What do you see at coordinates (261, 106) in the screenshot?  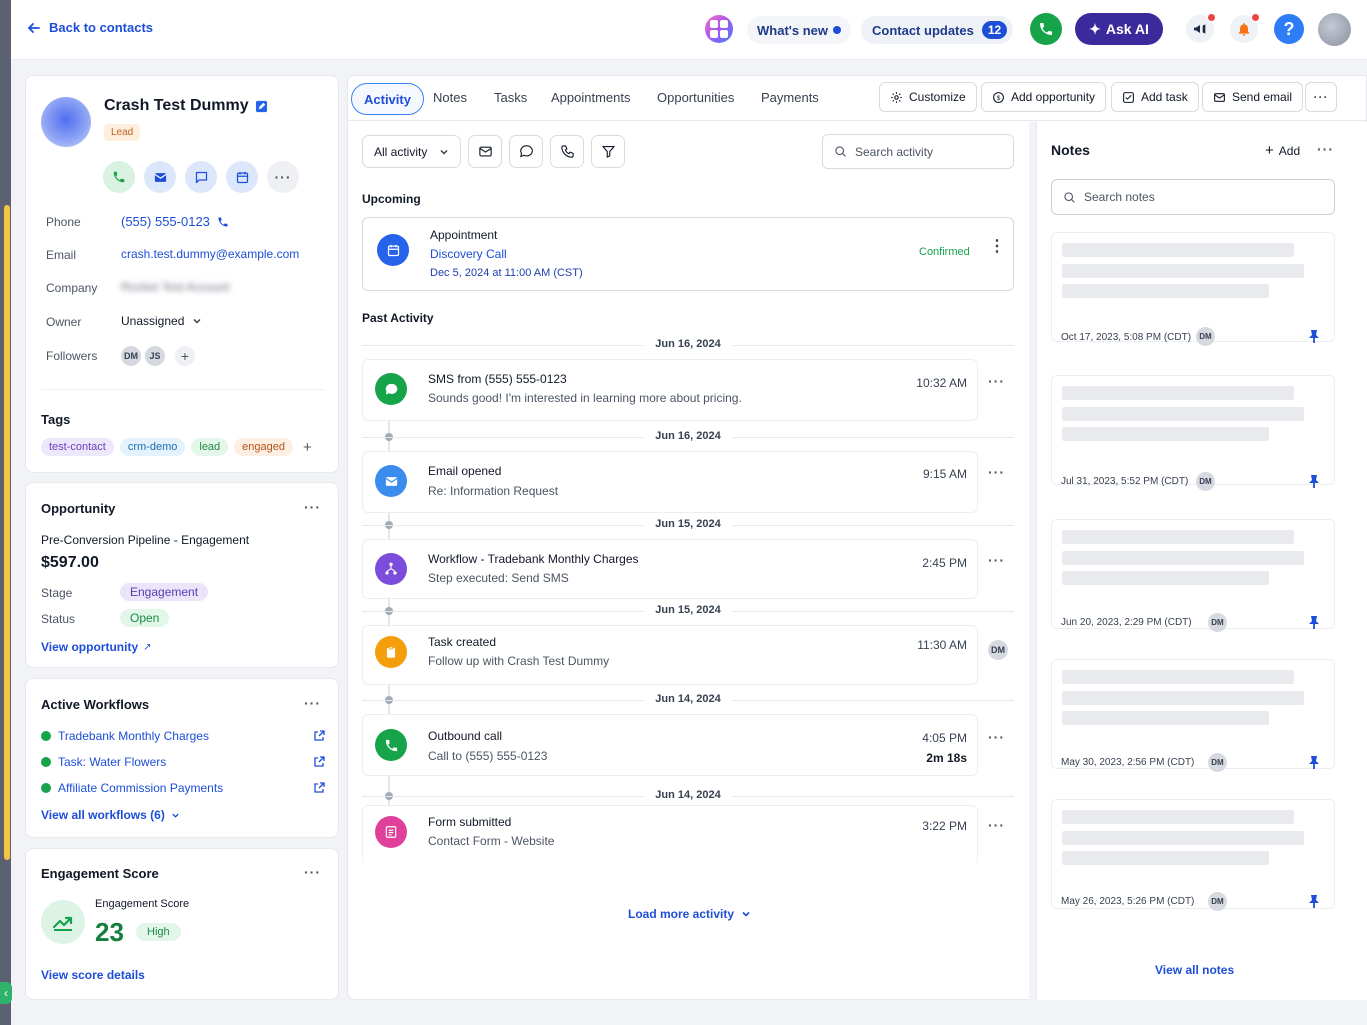 I see `edit-icon` at bounding box center [261, 106].